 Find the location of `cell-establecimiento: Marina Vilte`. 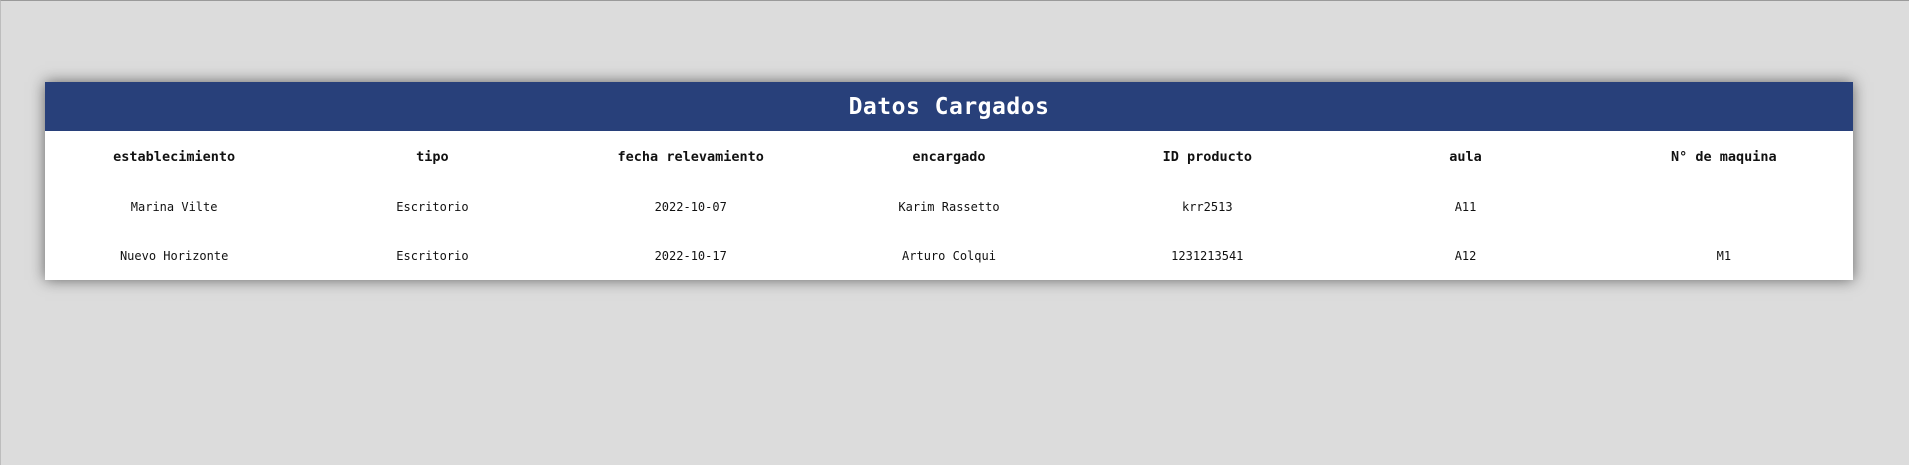

cell-establecimiento: Marina Vilte is located at coordinates (174, 207).